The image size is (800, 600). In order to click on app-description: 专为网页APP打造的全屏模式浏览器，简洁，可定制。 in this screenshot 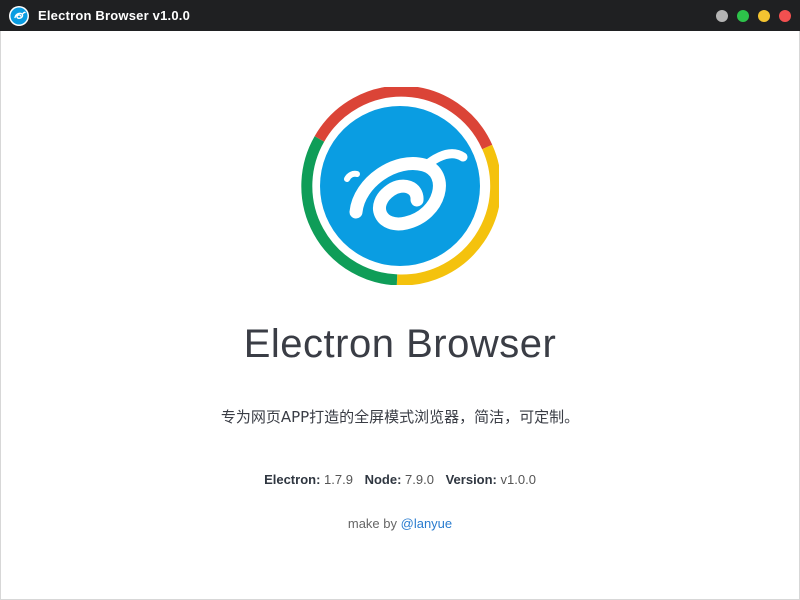, I will do `click(400, 417)`.